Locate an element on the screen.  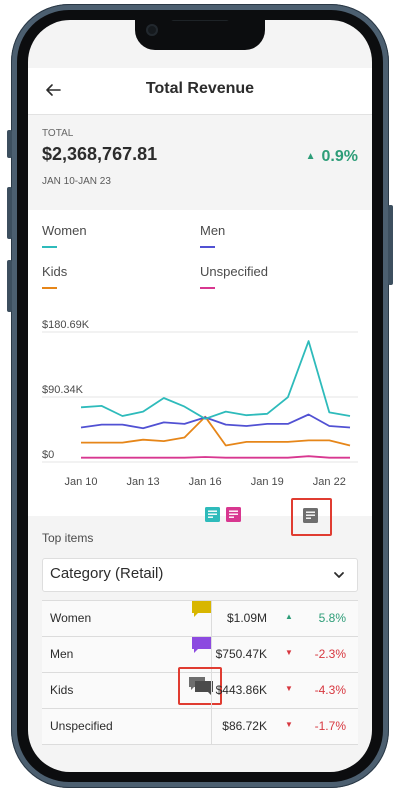
item-name: Kids is located at coordinates (62, 690).